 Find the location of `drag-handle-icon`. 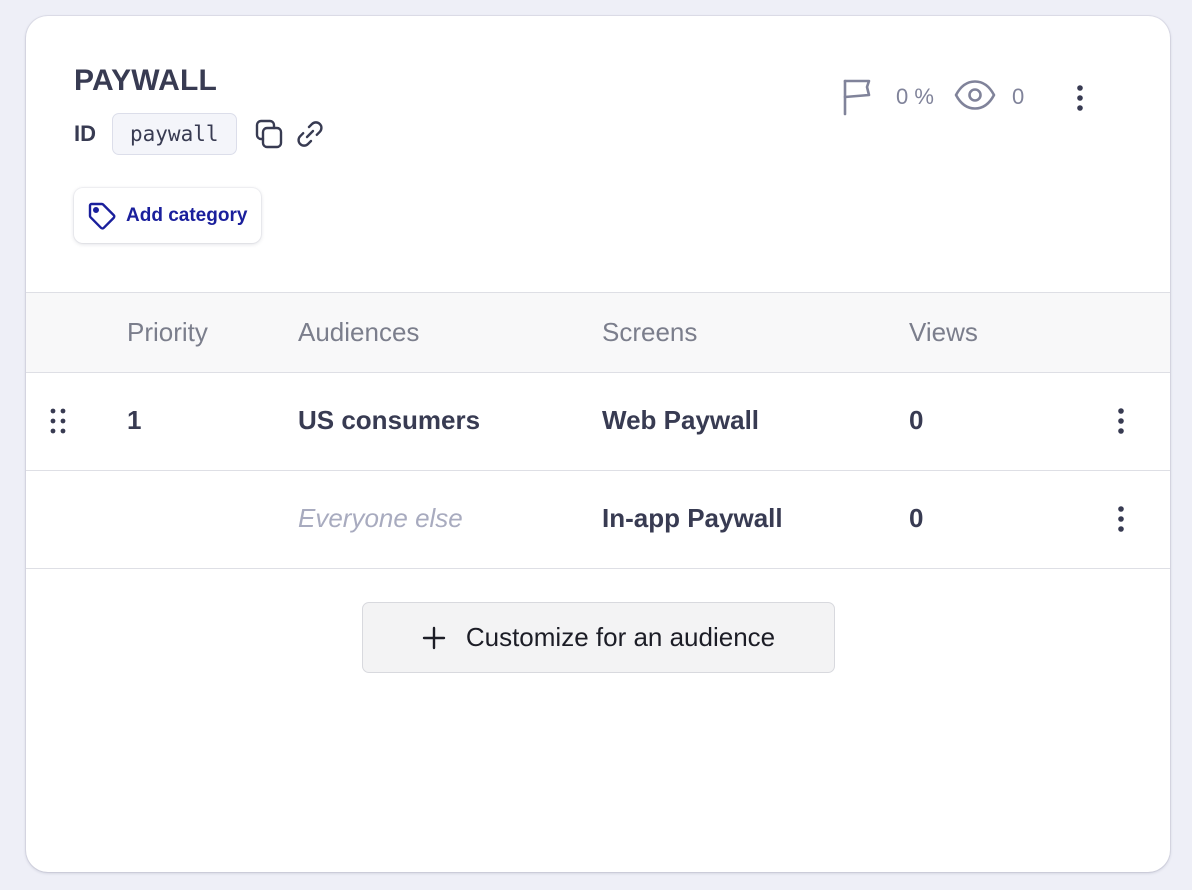

drag-handle-icon is located at coordinates (58, 423).